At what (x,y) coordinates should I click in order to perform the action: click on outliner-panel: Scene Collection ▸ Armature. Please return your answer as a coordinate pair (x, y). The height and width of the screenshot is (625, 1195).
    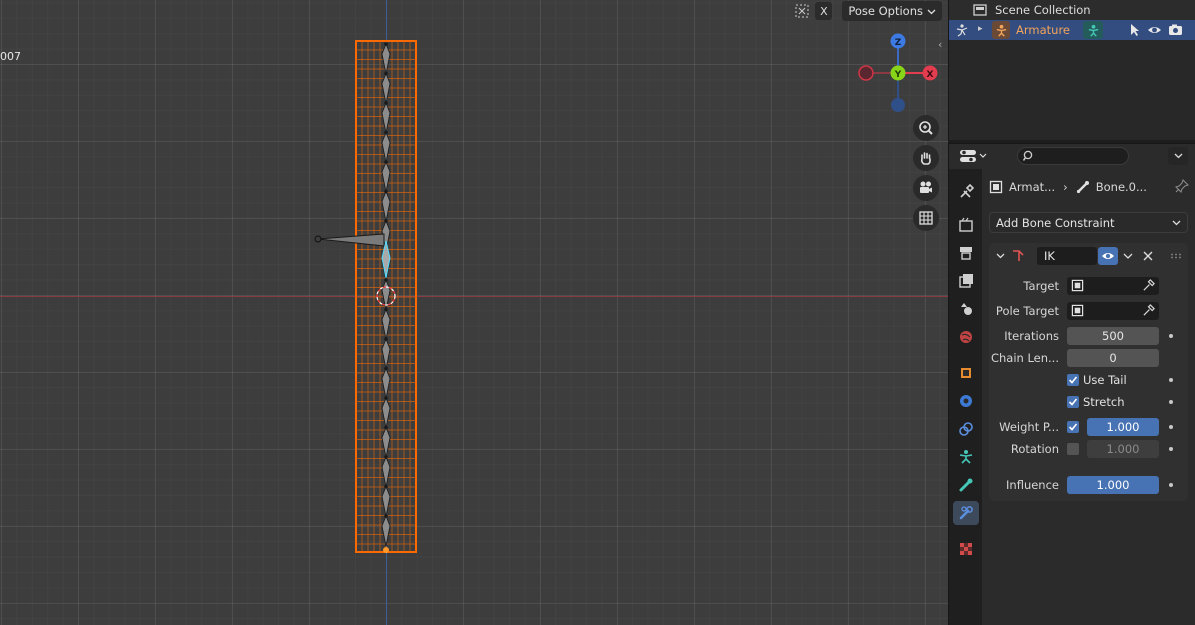
    Looking at the image, I should click on (1071, 70).